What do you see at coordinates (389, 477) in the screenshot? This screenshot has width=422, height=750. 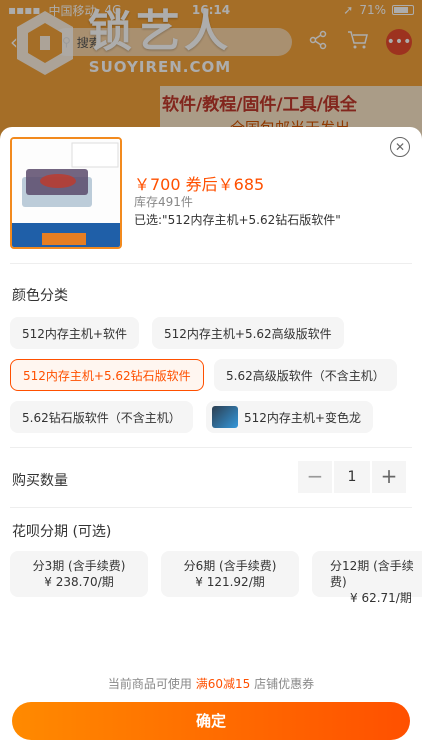 I see `quantity-plus-button: +` at bounding box center [389, 477].